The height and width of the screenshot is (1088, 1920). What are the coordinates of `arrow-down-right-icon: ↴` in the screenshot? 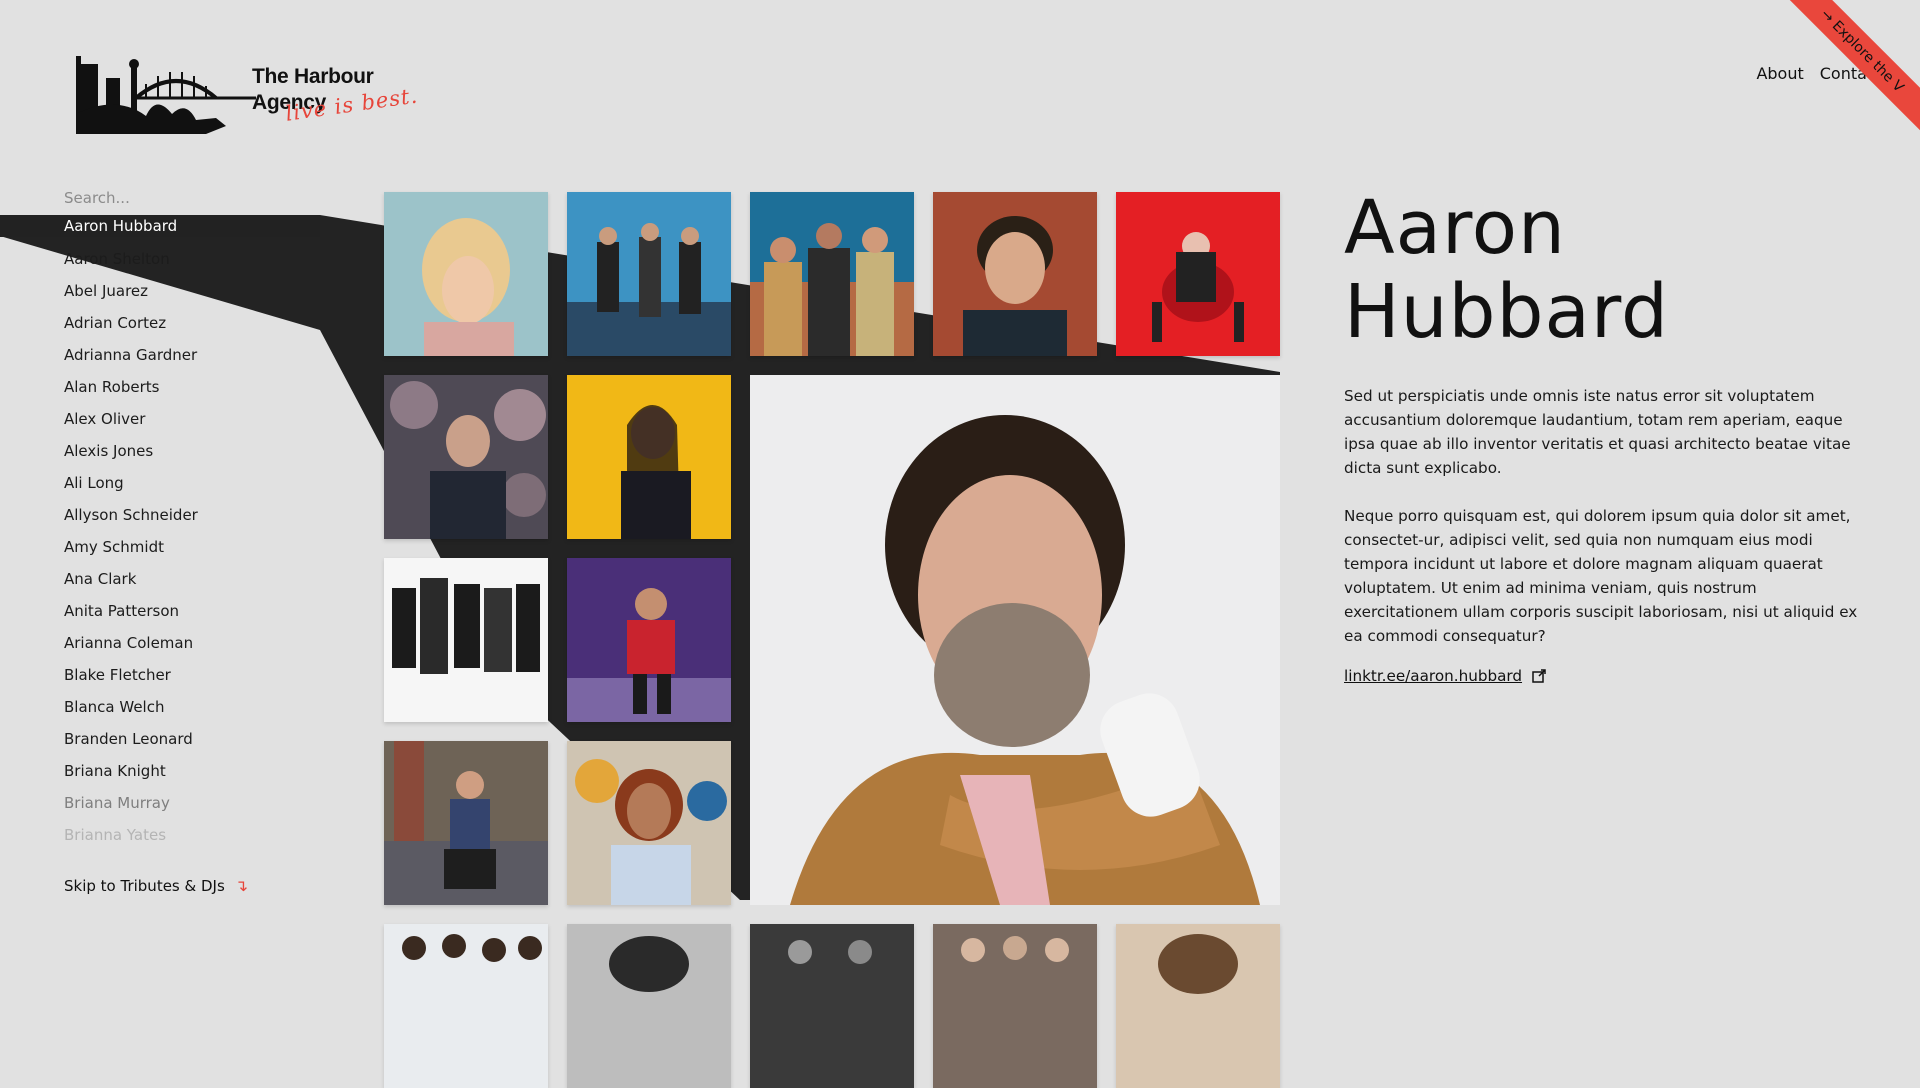 It's located at (241, 885).